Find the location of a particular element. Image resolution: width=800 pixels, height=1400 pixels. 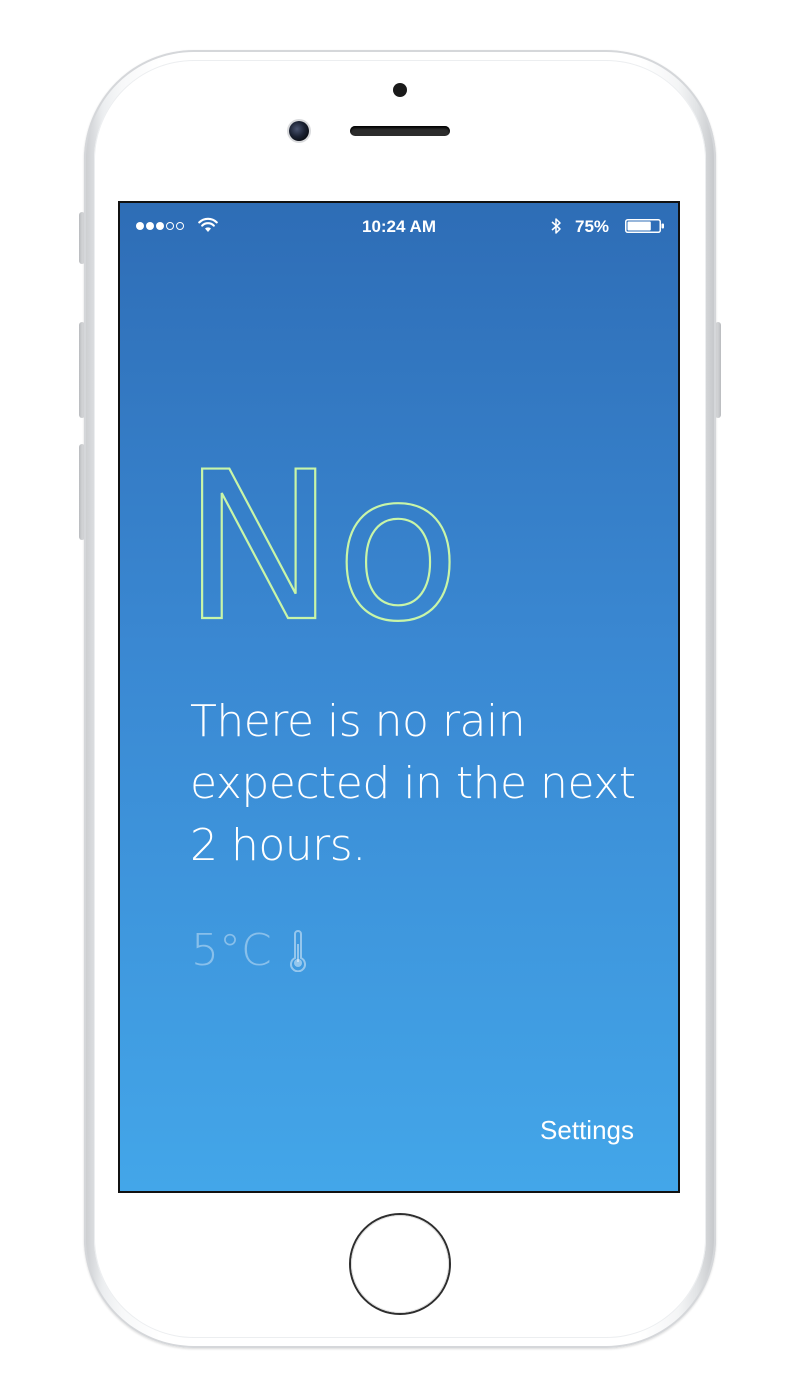

answer-heading: No is located at coordinates (322, 548).